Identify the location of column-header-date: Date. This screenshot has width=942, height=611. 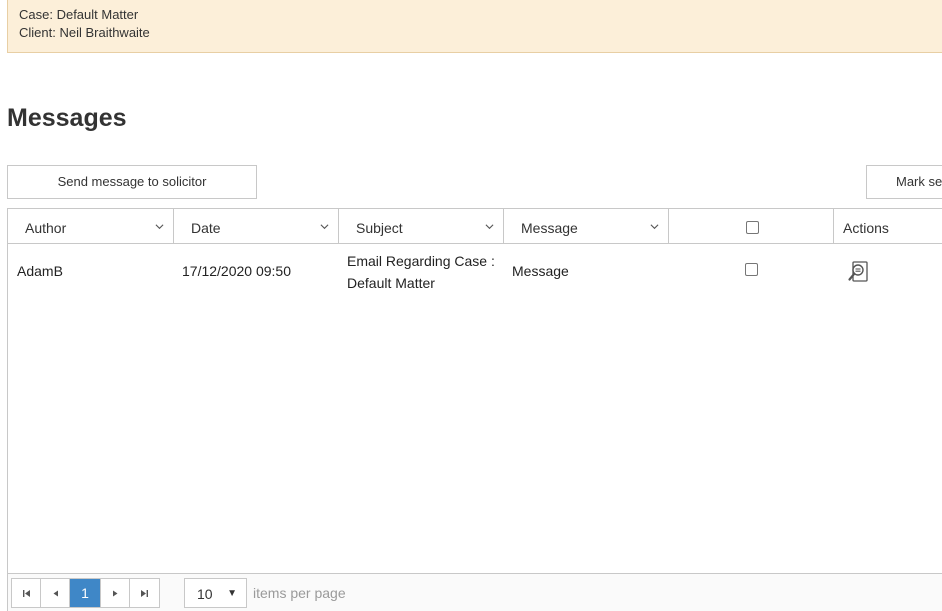
(256, 226).